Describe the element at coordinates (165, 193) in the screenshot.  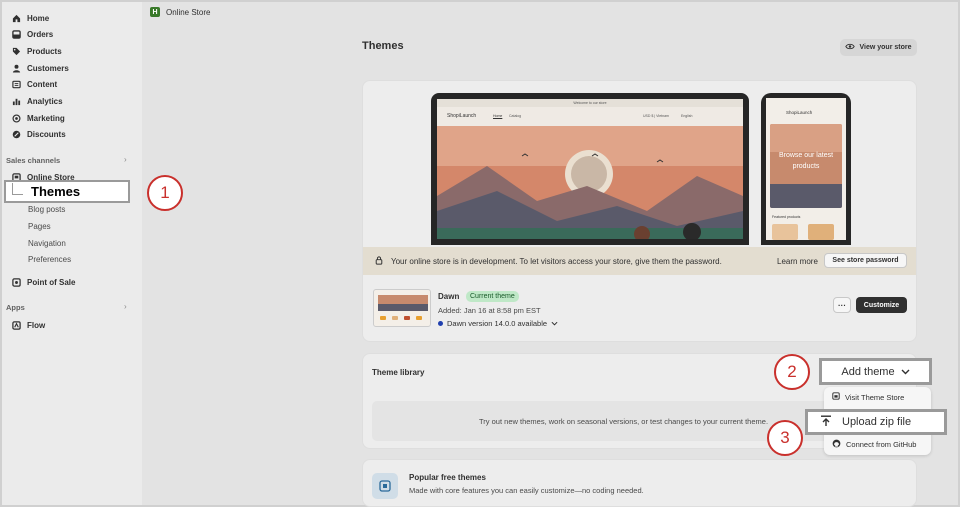
I see `step-marker-1: 1` at that location.